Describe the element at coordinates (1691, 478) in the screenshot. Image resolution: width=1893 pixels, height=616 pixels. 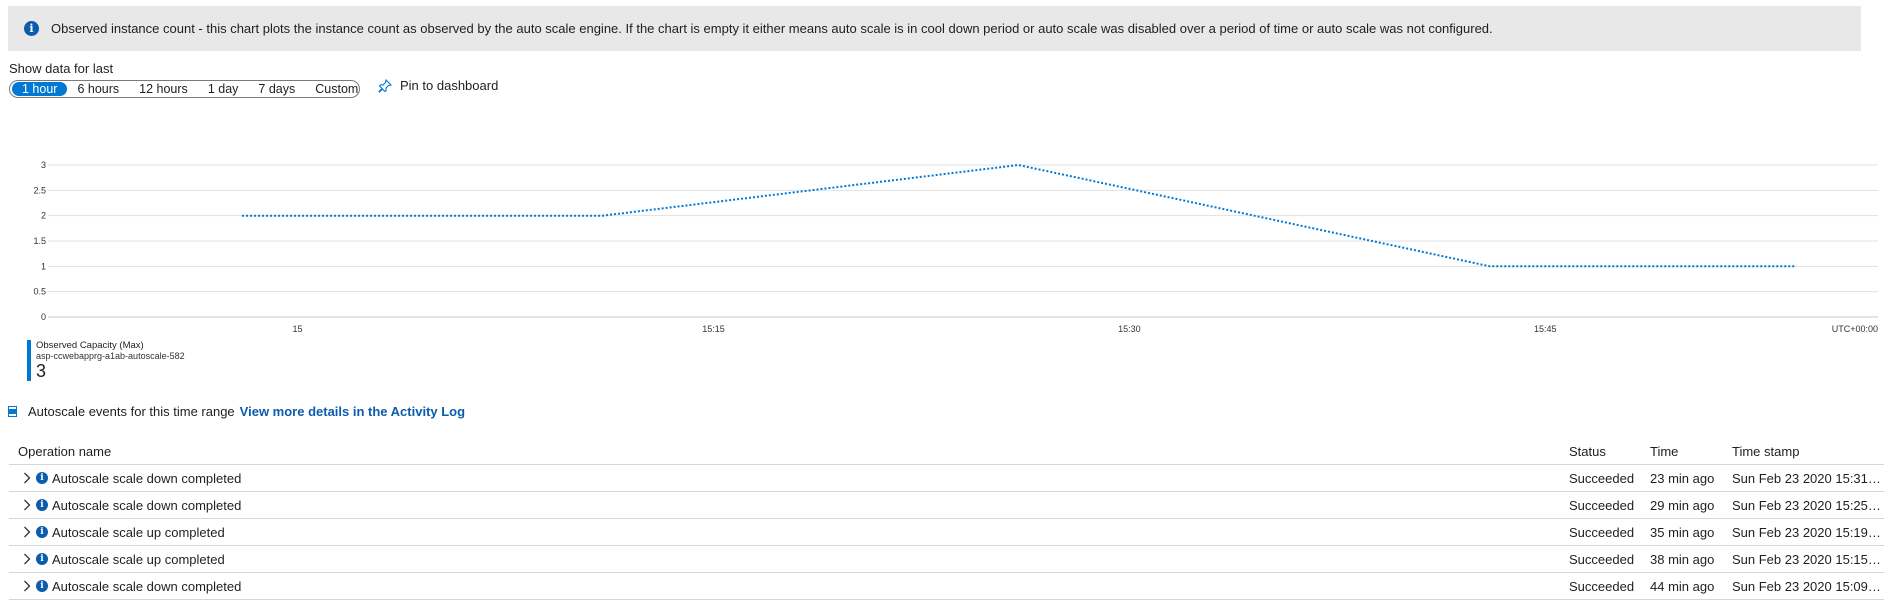
I see `time-cell: 23 min ago` at that location.